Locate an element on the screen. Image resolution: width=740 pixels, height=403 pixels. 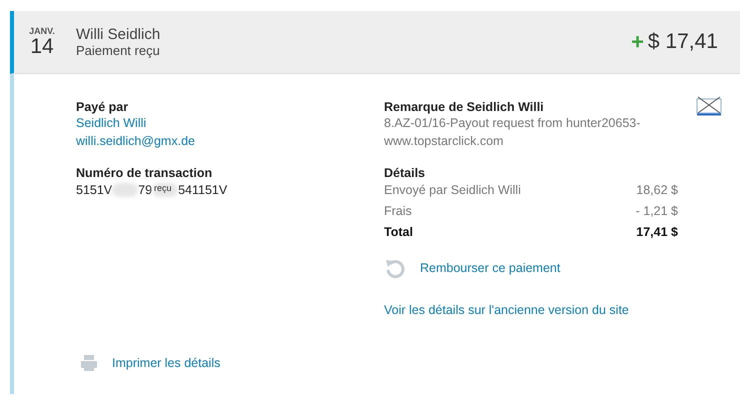
note-text: 8.AZ-01/16-Payout request from hunter20653-www.topstarclick.com is located at coordinates (513, 132).